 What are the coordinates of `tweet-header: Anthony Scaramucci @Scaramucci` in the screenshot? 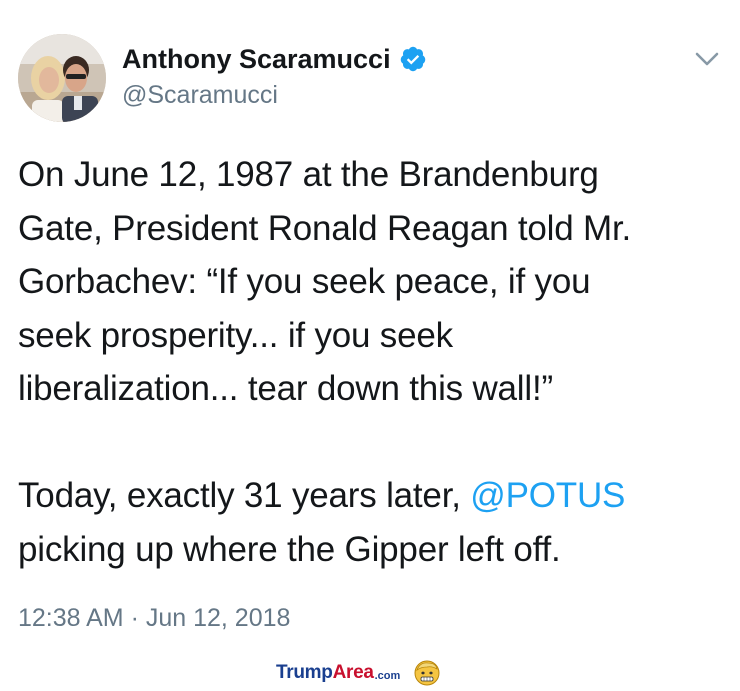 It's located at (370, 79).